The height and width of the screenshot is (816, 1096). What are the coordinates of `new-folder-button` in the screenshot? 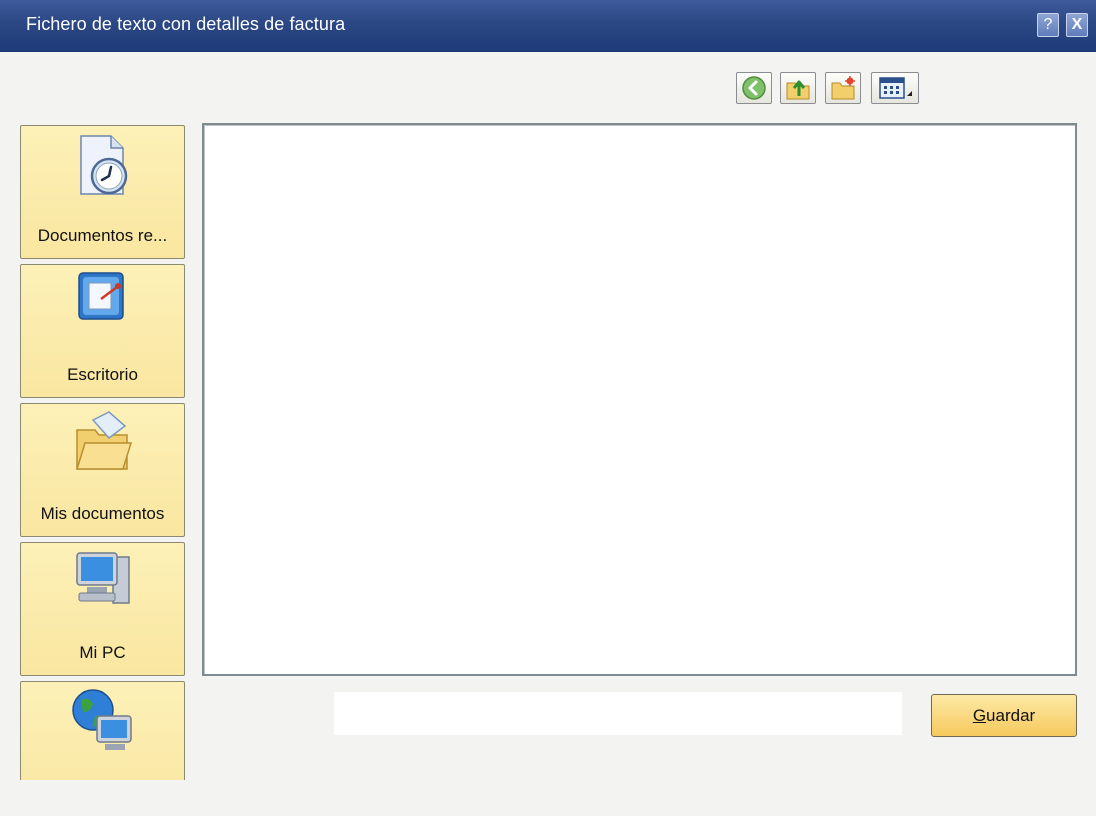 It's located at (843, 88).